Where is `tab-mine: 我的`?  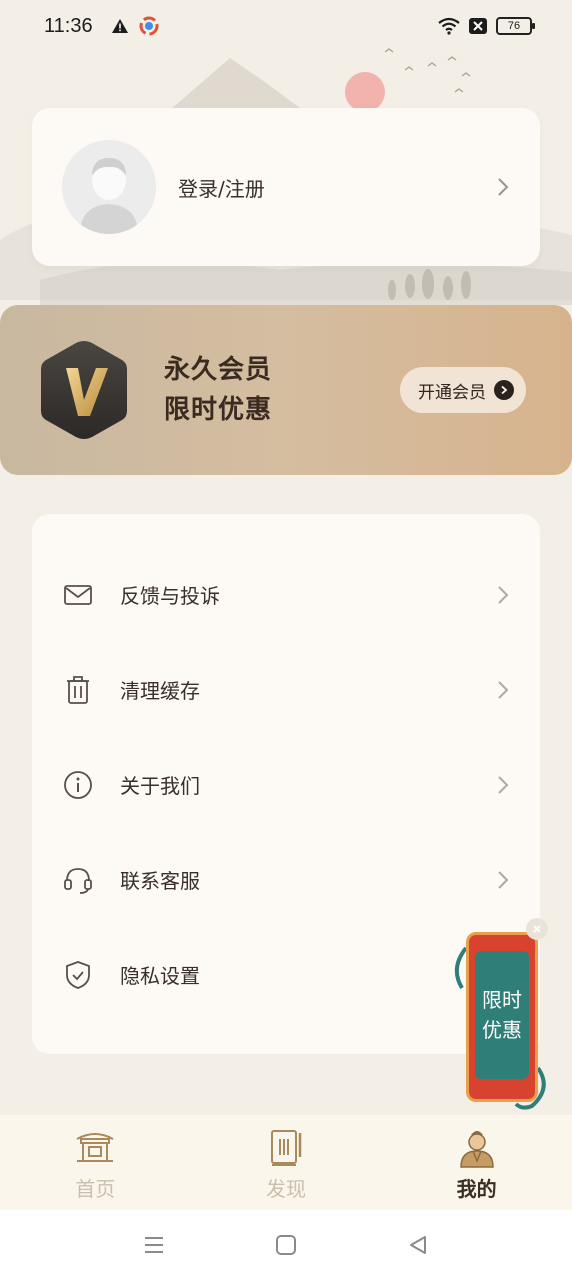 tab-mine: 我的 is located at coordinates (476, 1162).